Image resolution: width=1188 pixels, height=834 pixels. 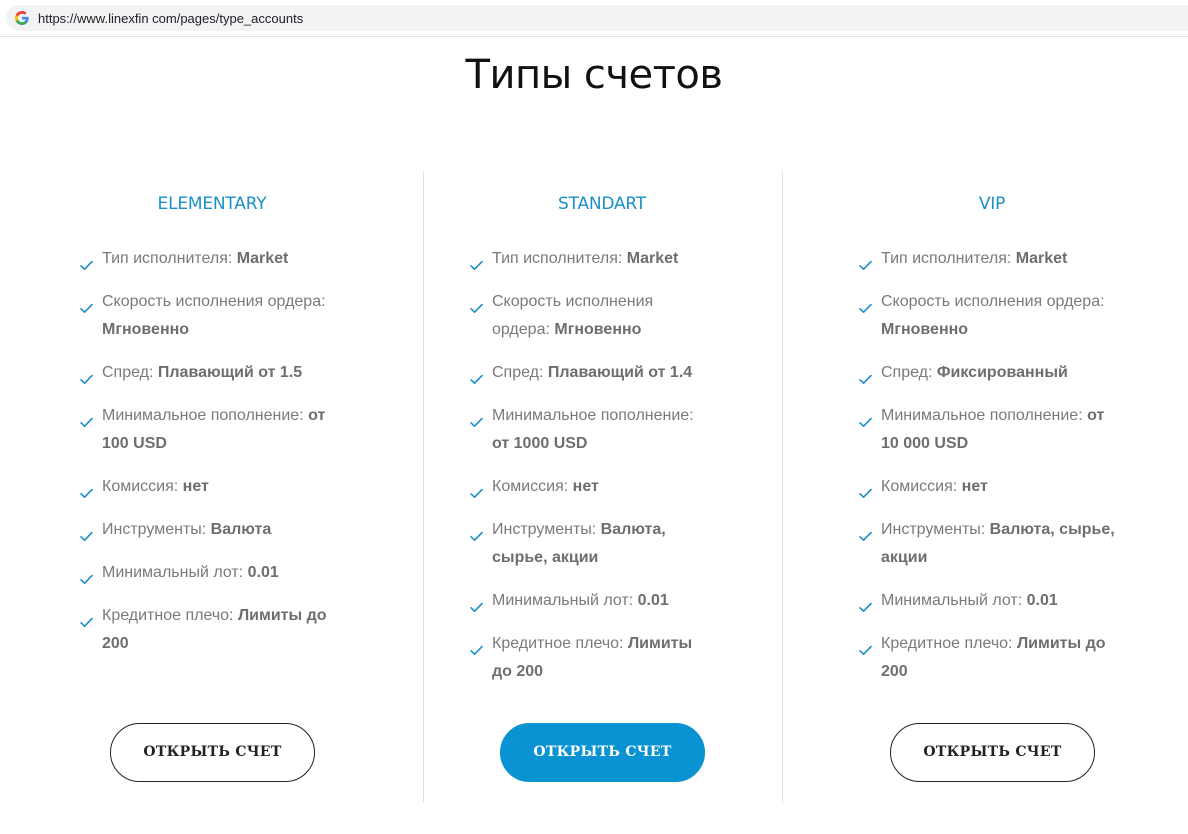 I want to click on feature-item: Минимальное пополнение: от 1000 USD, so click(x=590, y=430).